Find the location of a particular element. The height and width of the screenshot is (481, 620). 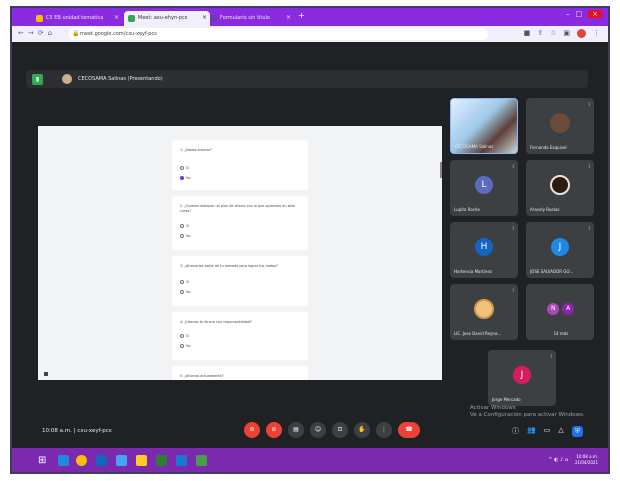

hang-up-icon: ☎ is located at coordinates (409, 430).